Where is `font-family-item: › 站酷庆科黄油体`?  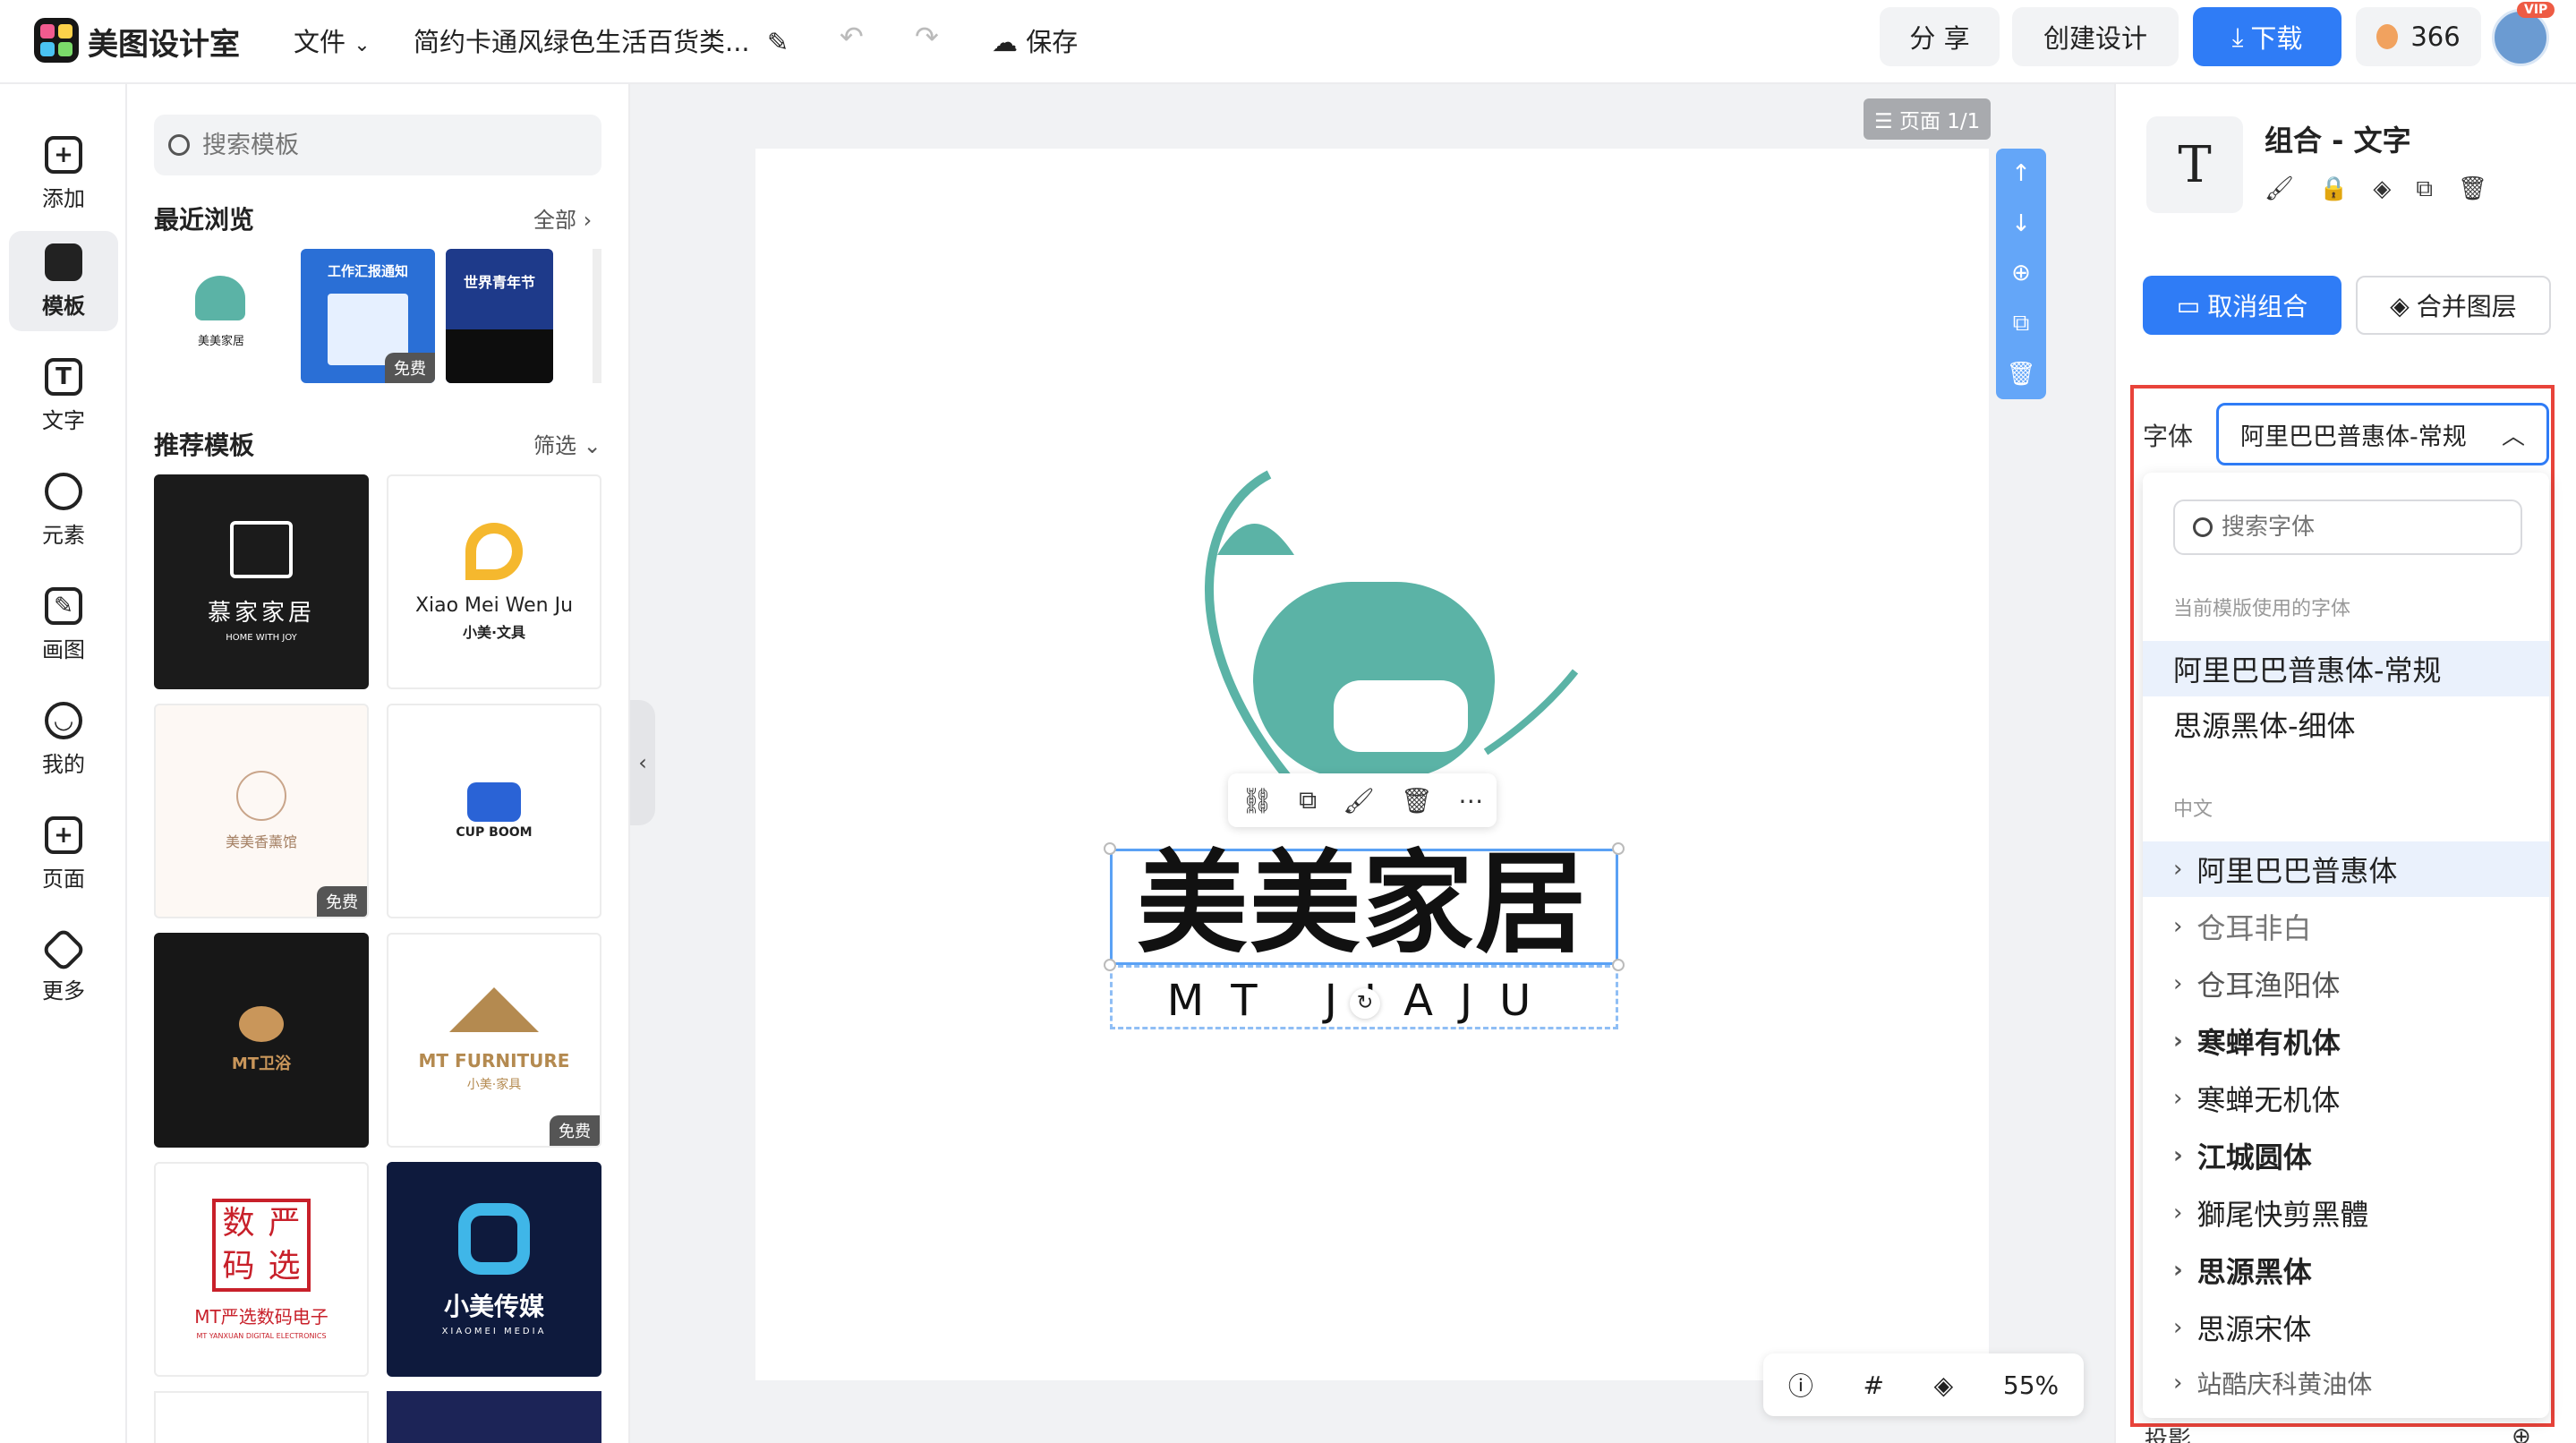 font-family-item: › 站酷庆科黄油体 is located at coordinates (2346, 1383).